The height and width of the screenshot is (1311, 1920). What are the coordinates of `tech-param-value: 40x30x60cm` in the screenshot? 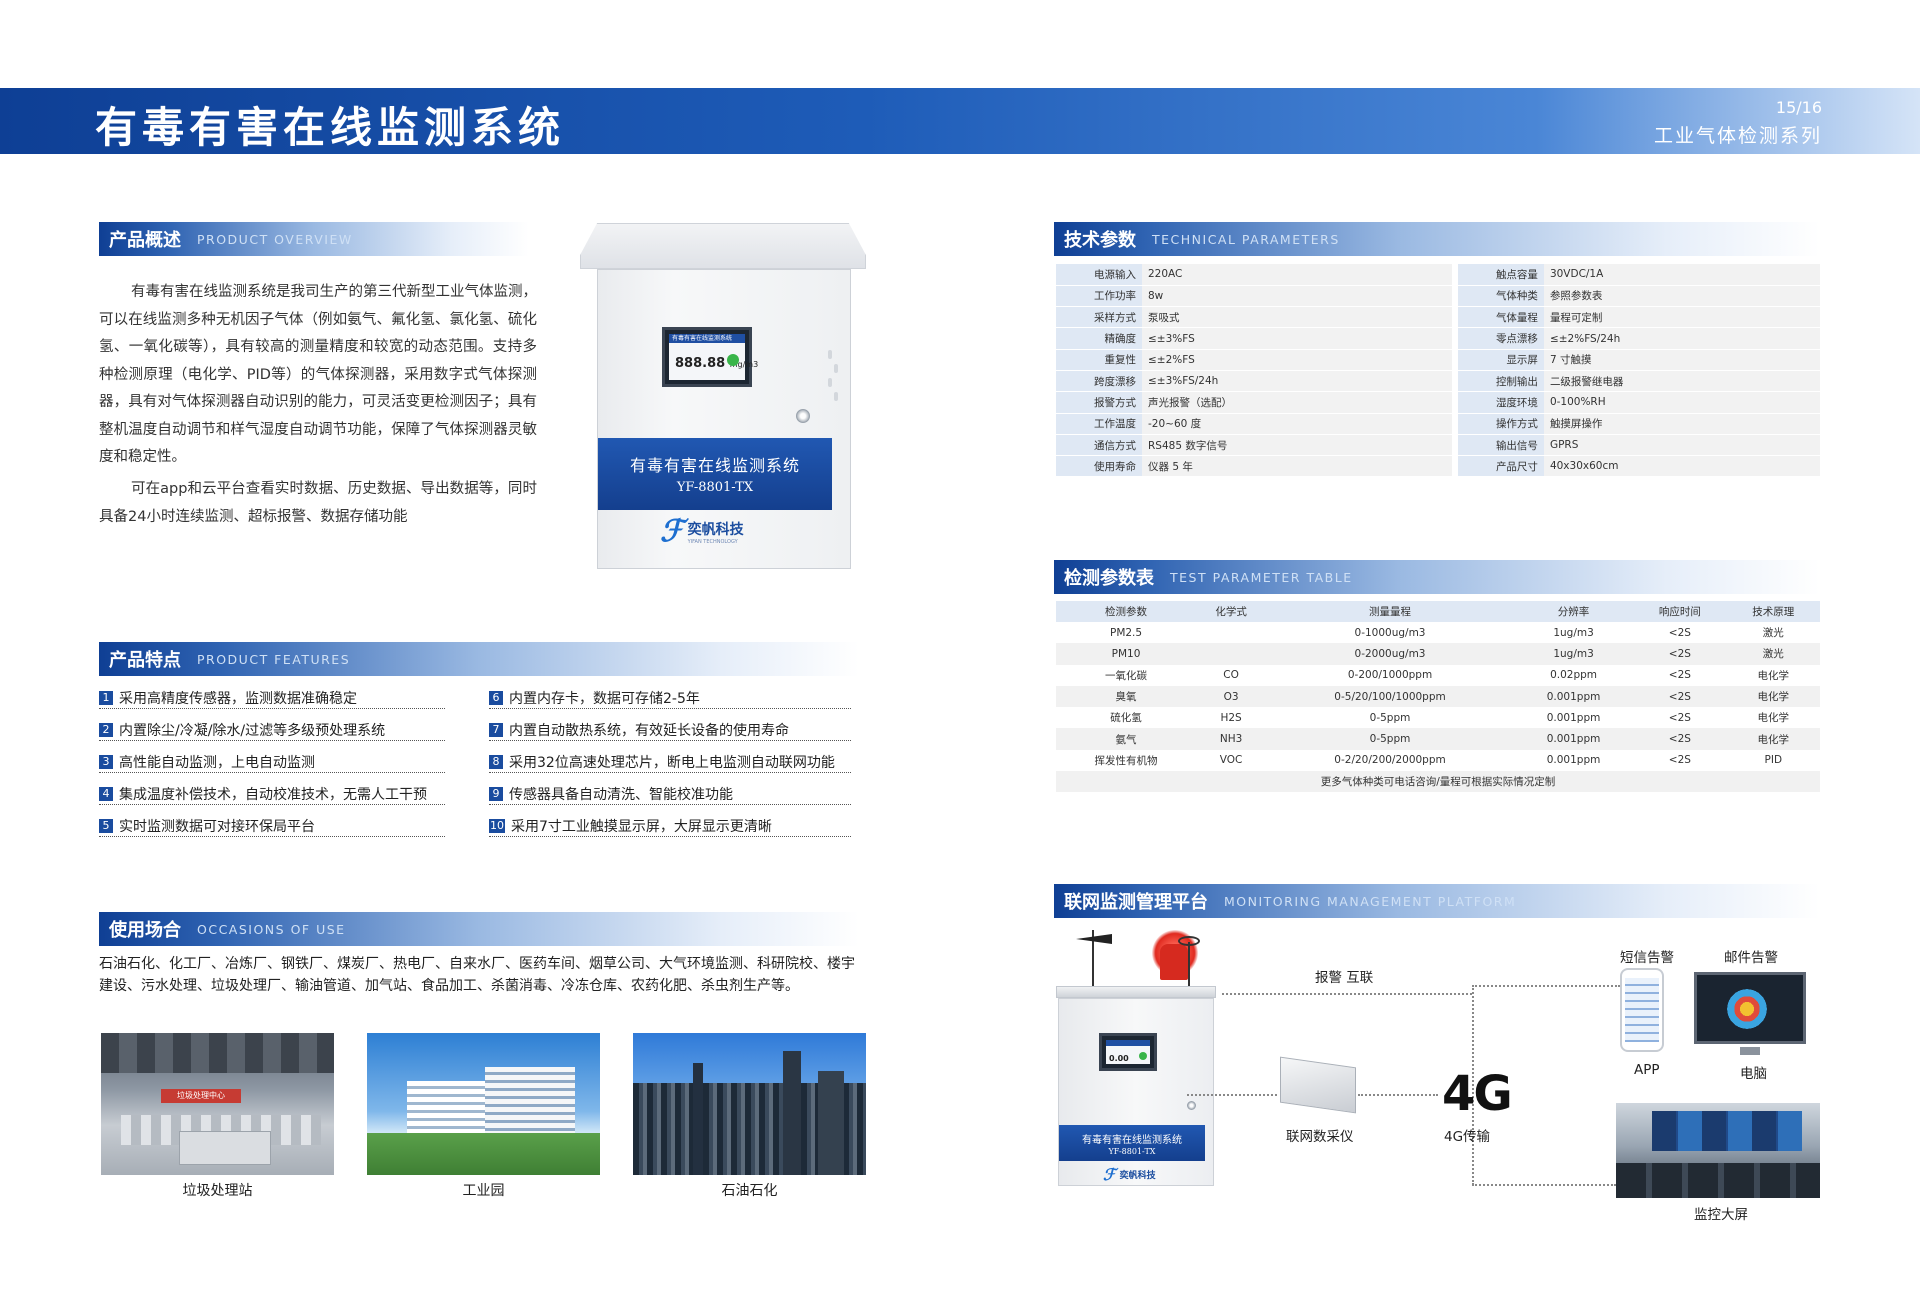 It's located at (1681, 466).